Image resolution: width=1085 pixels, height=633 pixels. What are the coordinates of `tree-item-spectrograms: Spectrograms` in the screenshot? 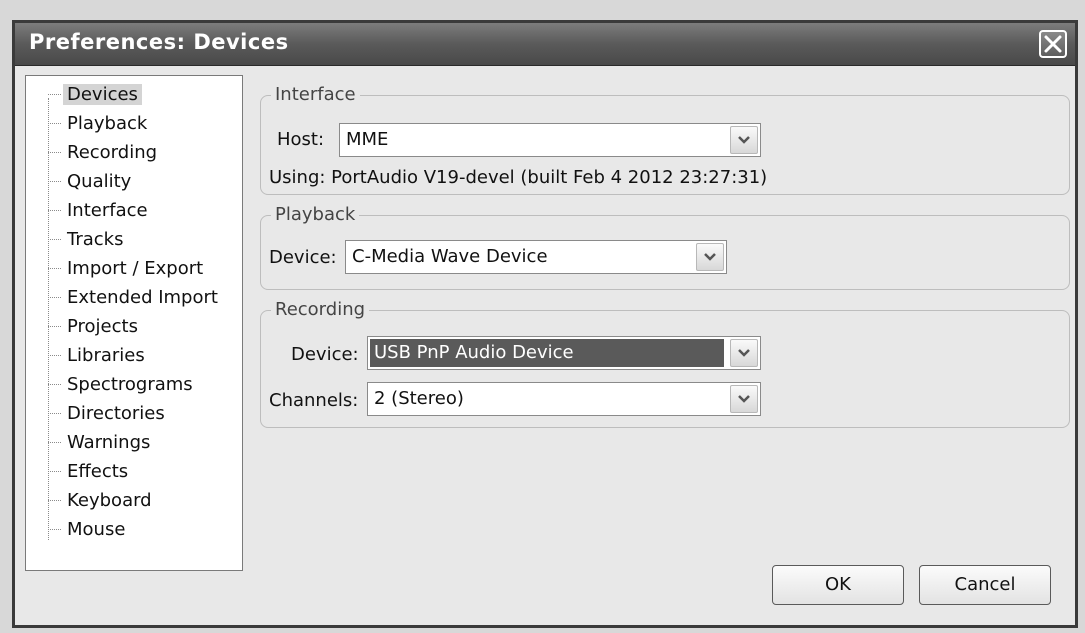 It's located at (122, 385).